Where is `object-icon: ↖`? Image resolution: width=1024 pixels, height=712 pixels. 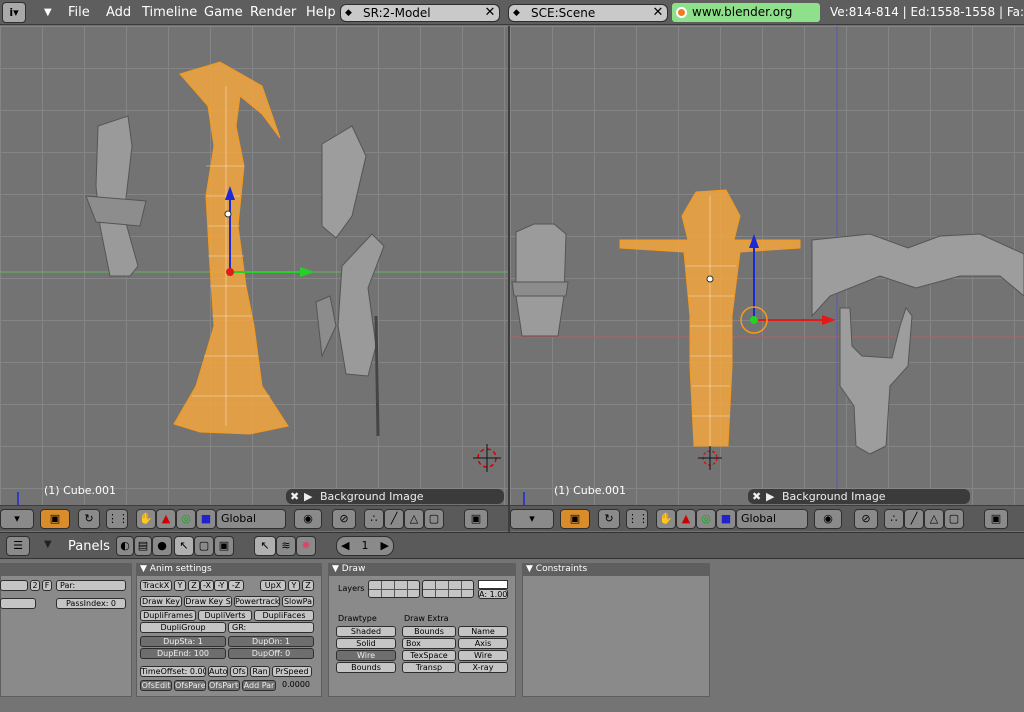 object-icon: ↖ is located at coordinates (184, 546).